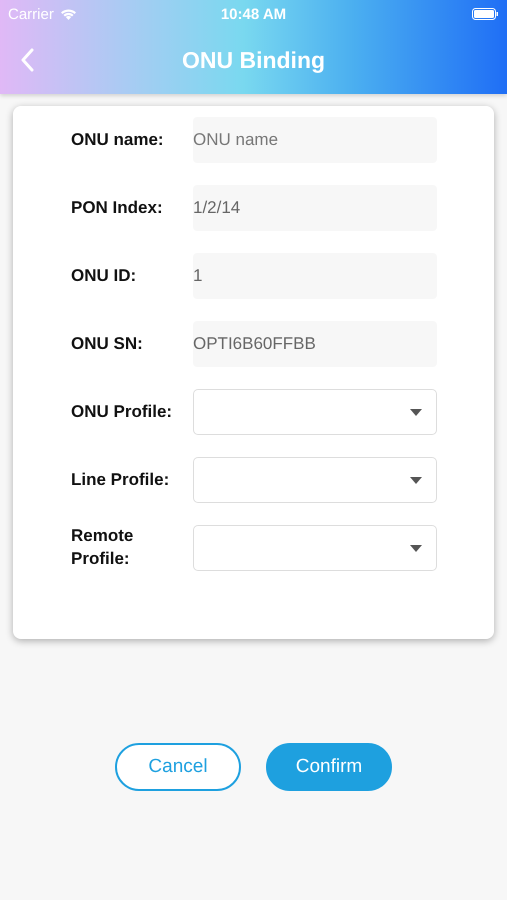 Image resolution: width=507 pixels, height=900 pixels. Describe the element at coordinates (178, 767) in the screenshot. I see `cancel-button: Cancel` at that location.